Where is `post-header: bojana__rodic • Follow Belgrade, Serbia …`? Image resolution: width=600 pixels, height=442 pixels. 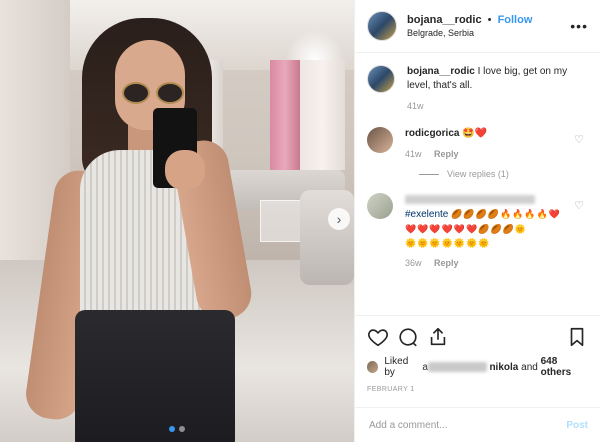 post-header: bojana__rodic • Follow Belgrade, Serbia … is located at coordinates (477, 26).